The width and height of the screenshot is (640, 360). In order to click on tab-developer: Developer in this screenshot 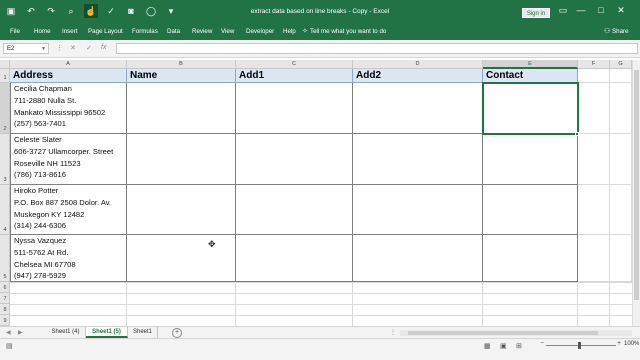, I will do `click(260, 31)`.